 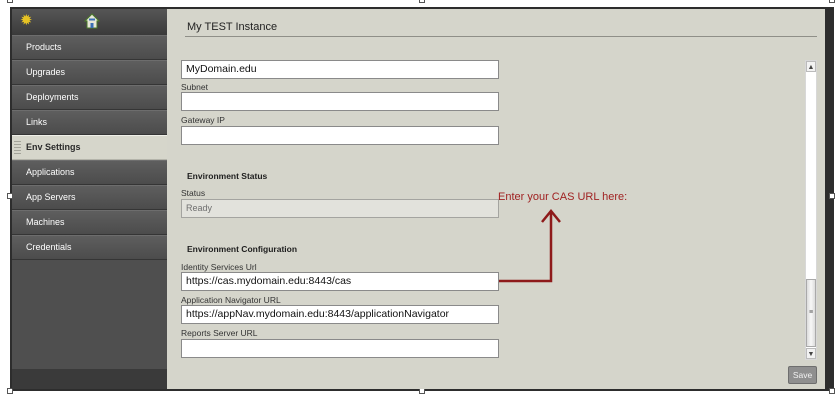 What do you see at coordinates (53, 147) in the screenshot?
I see `sidebar-item-label: Env Settings` at bounding box center [53, 147].